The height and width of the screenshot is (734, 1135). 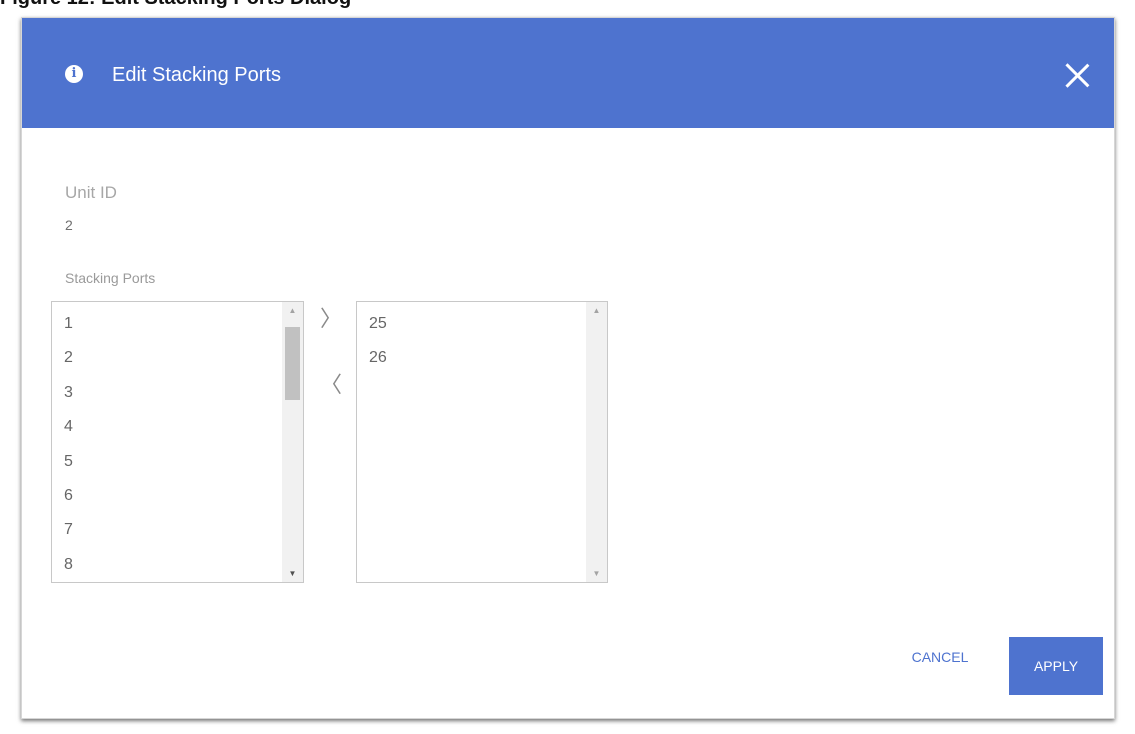 I want to click on selected-ports-scrollbar: ▲ ▼, so click(x=596, y=442).